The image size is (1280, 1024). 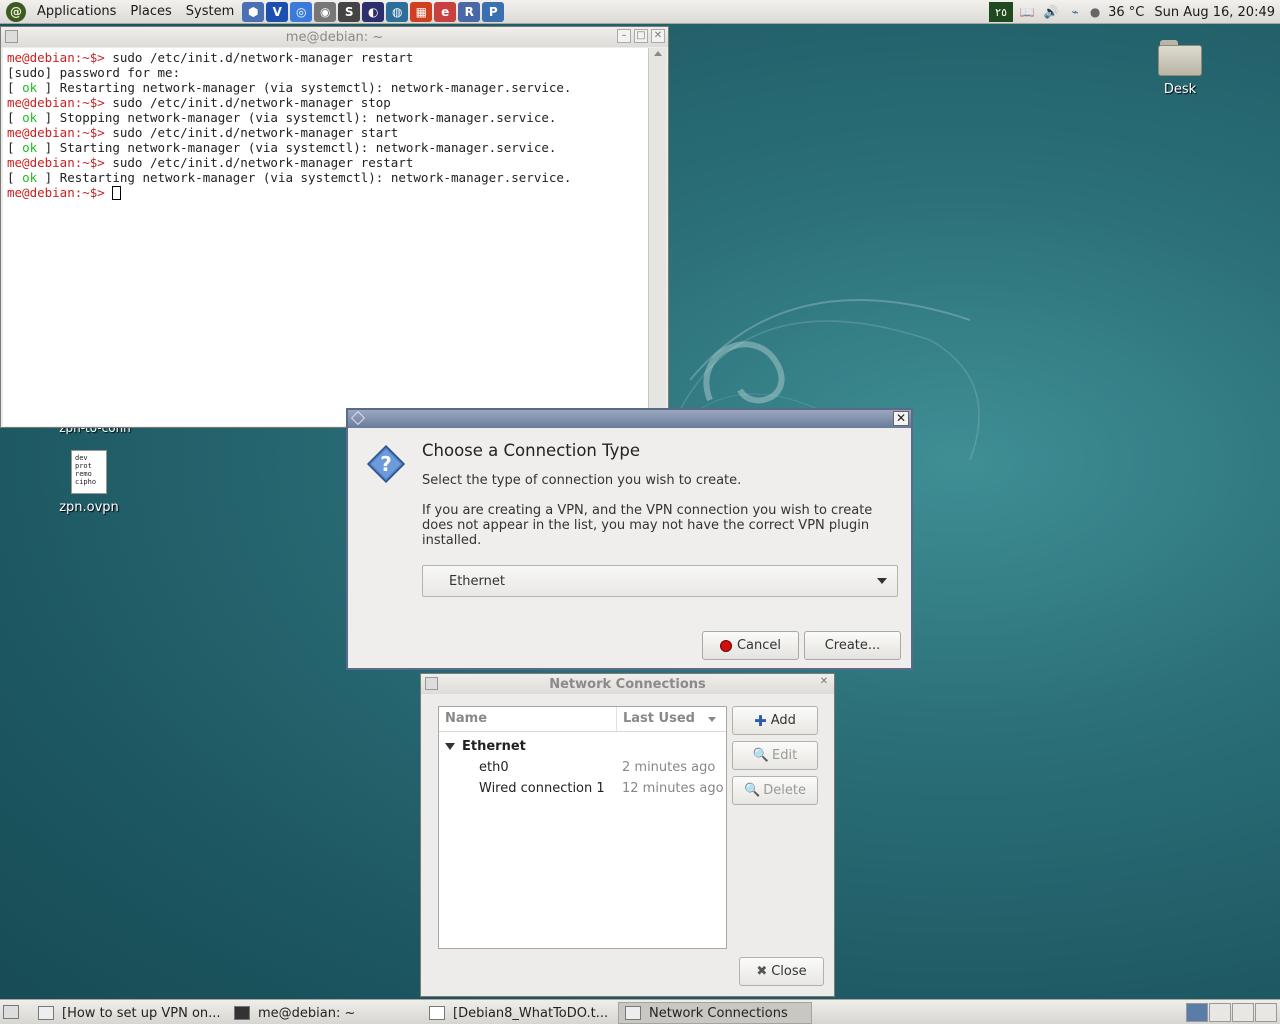 I want to click on dialog-window-icon, so click(x=358, y=418).